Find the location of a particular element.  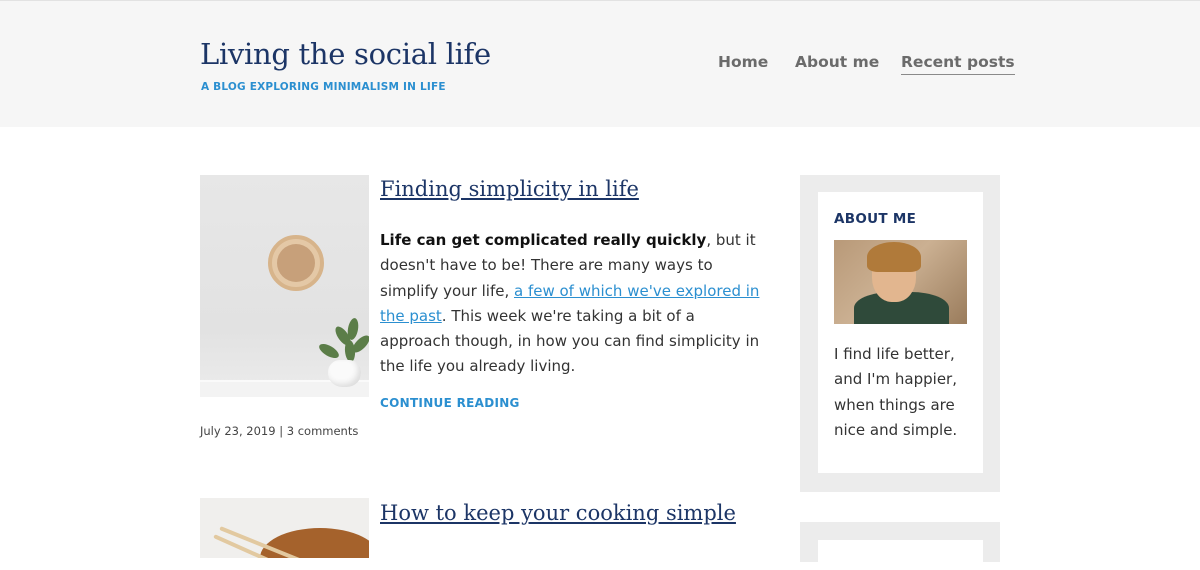

bowl-image is located at coordinates (314, 543).